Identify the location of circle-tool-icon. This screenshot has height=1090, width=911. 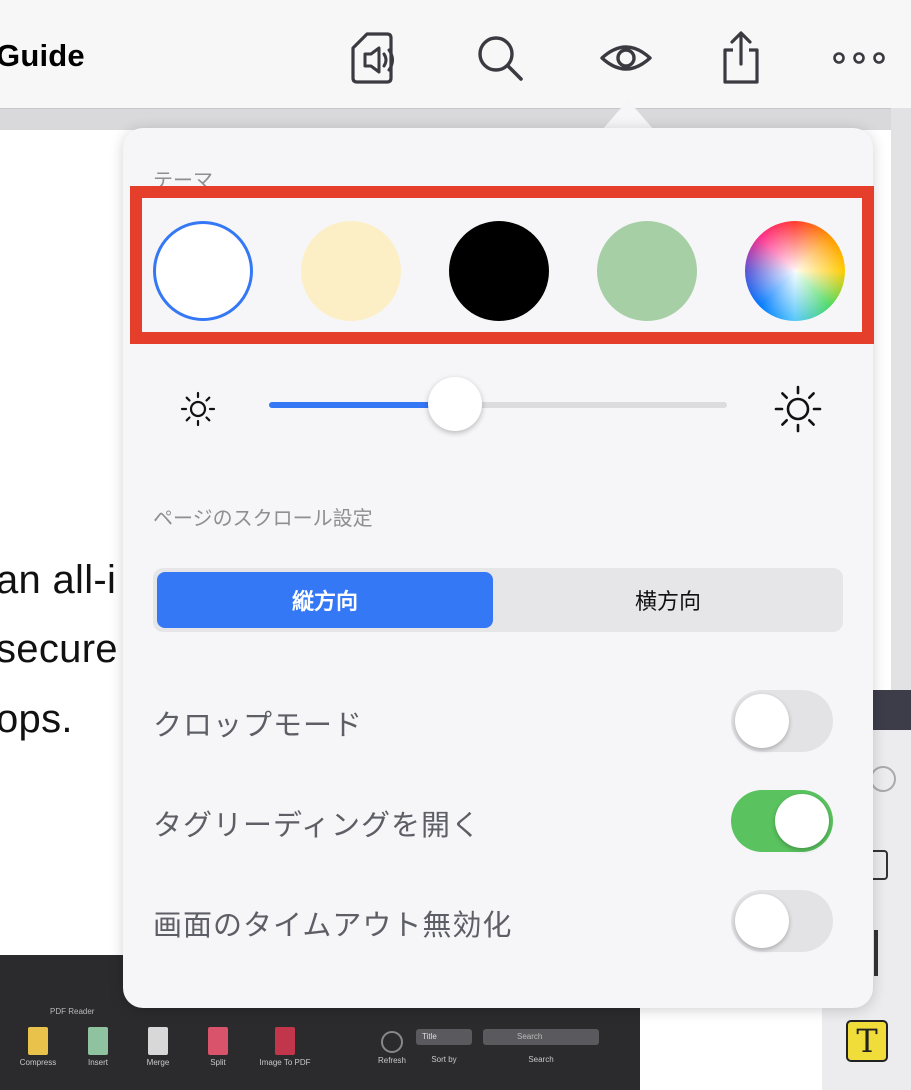
(883, 779).